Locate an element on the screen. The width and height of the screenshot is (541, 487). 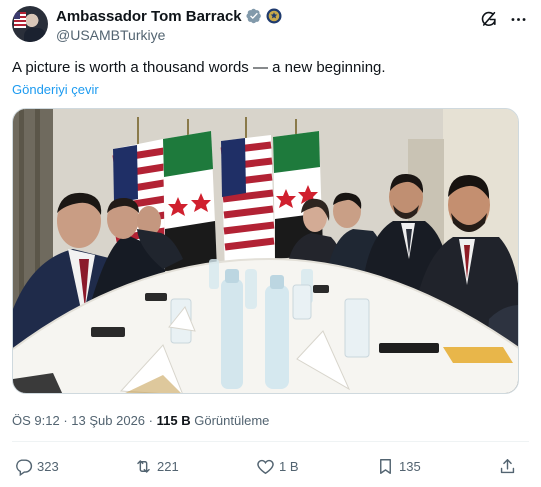
share-icon is located at coordinates (507, 465).